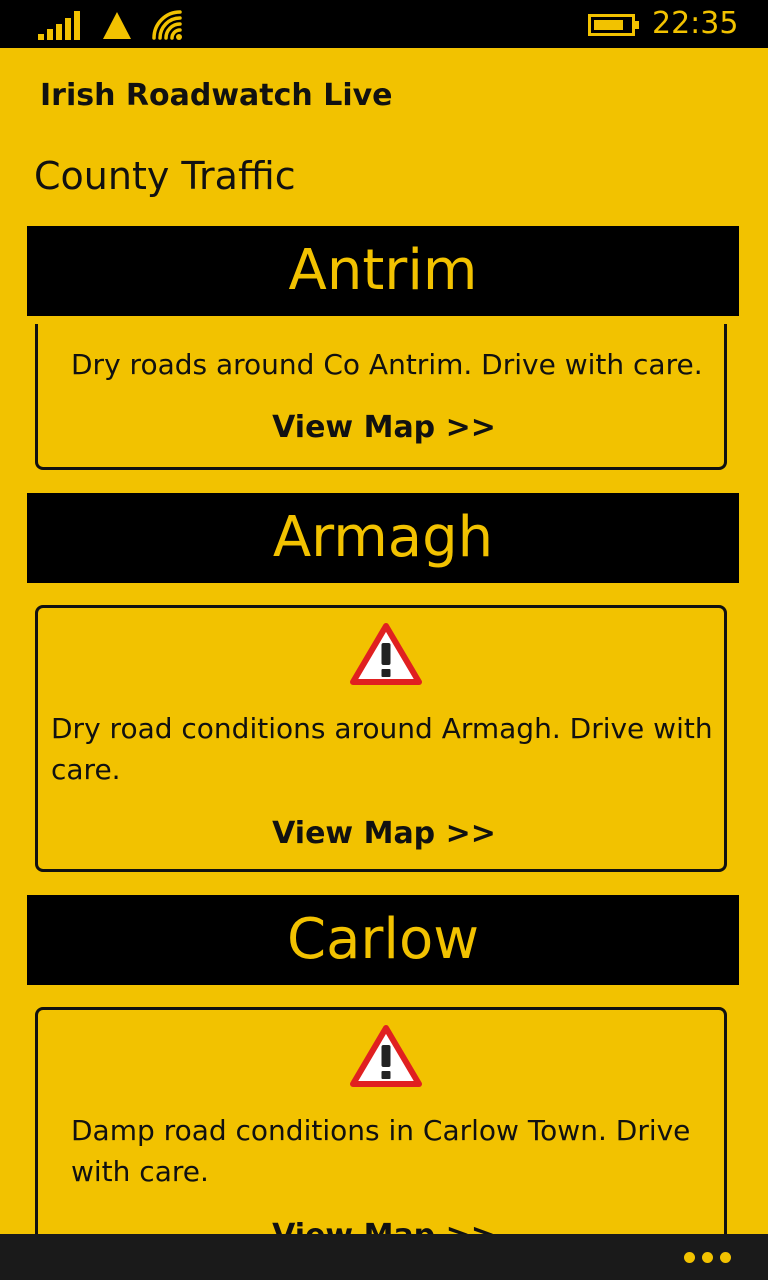 The image size is (768, 1280). What do you see at coordinates (384, 1257) in the screenshot?
I see `app-bar` at bounding box center [384, 1257].